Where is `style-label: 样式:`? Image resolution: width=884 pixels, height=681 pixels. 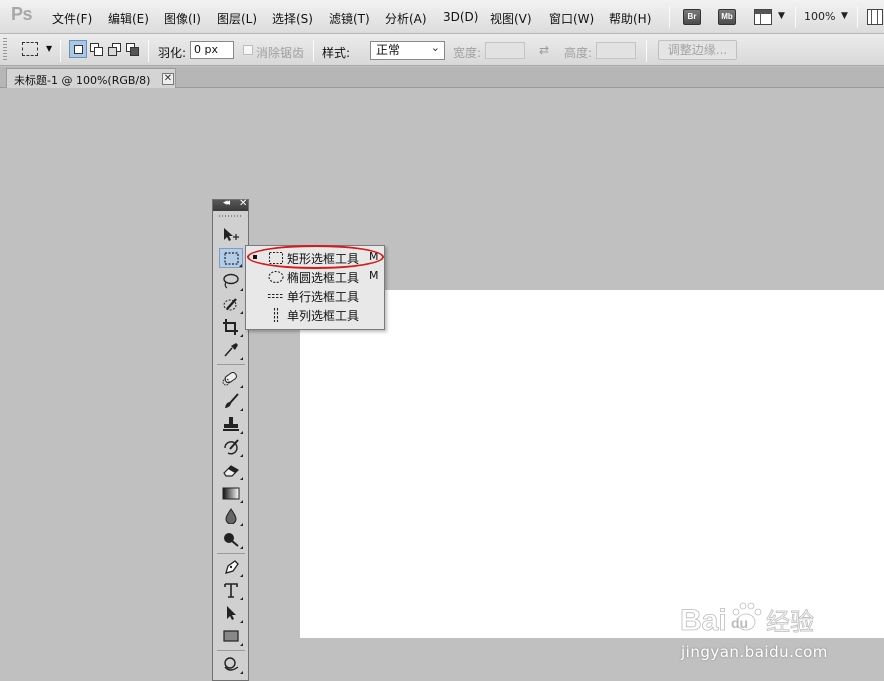
style-label: 样式: is located at coordinates (336, 53).